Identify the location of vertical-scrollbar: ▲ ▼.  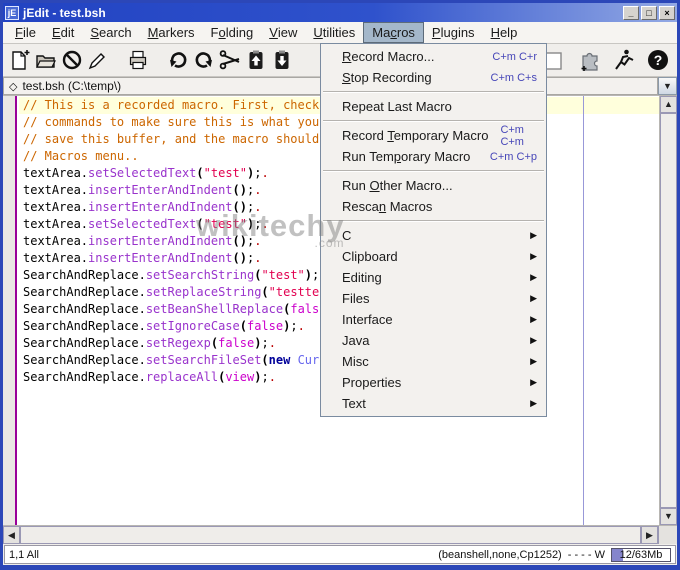
(668, 310).